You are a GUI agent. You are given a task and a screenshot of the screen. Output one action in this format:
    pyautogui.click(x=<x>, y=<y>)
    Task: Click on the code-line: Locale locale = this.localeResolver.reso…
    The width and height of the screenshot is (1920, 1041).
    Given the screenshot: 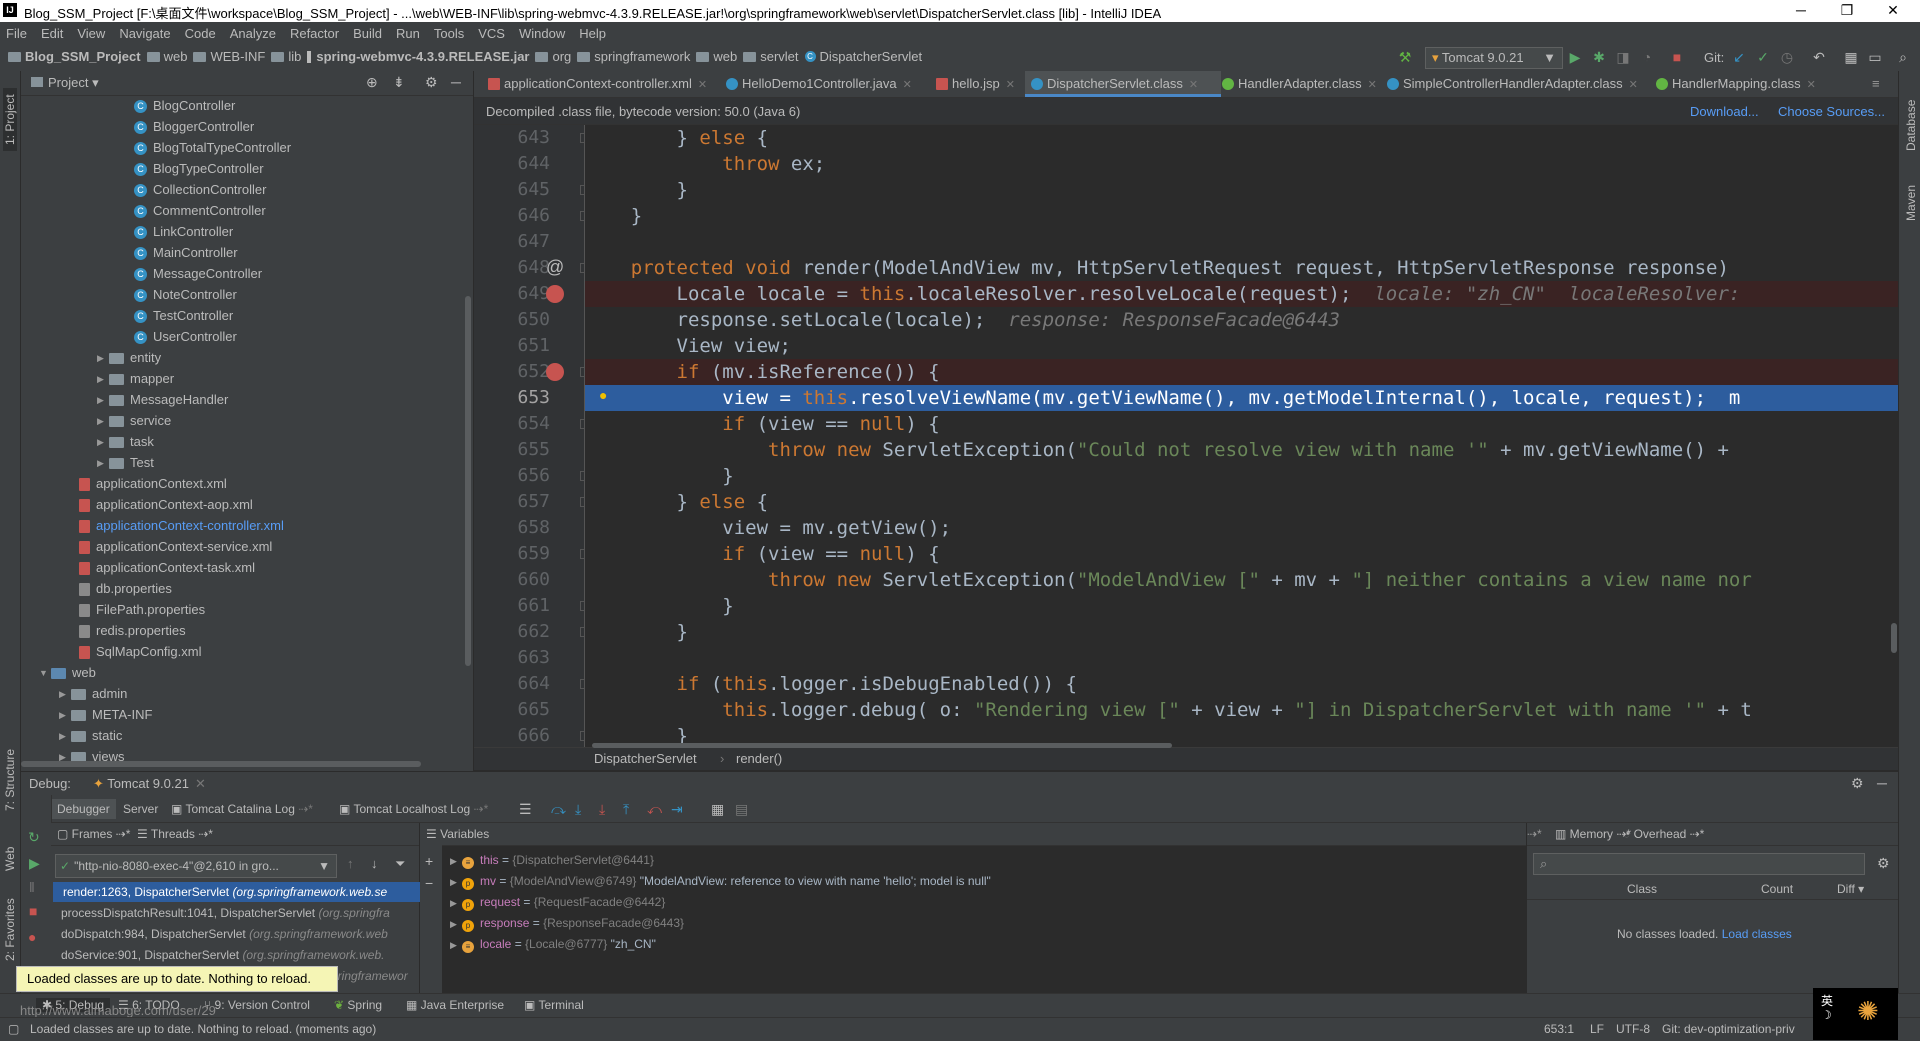 What is the action you would take?
    pyautogui.click(x=1241, y=294)
    